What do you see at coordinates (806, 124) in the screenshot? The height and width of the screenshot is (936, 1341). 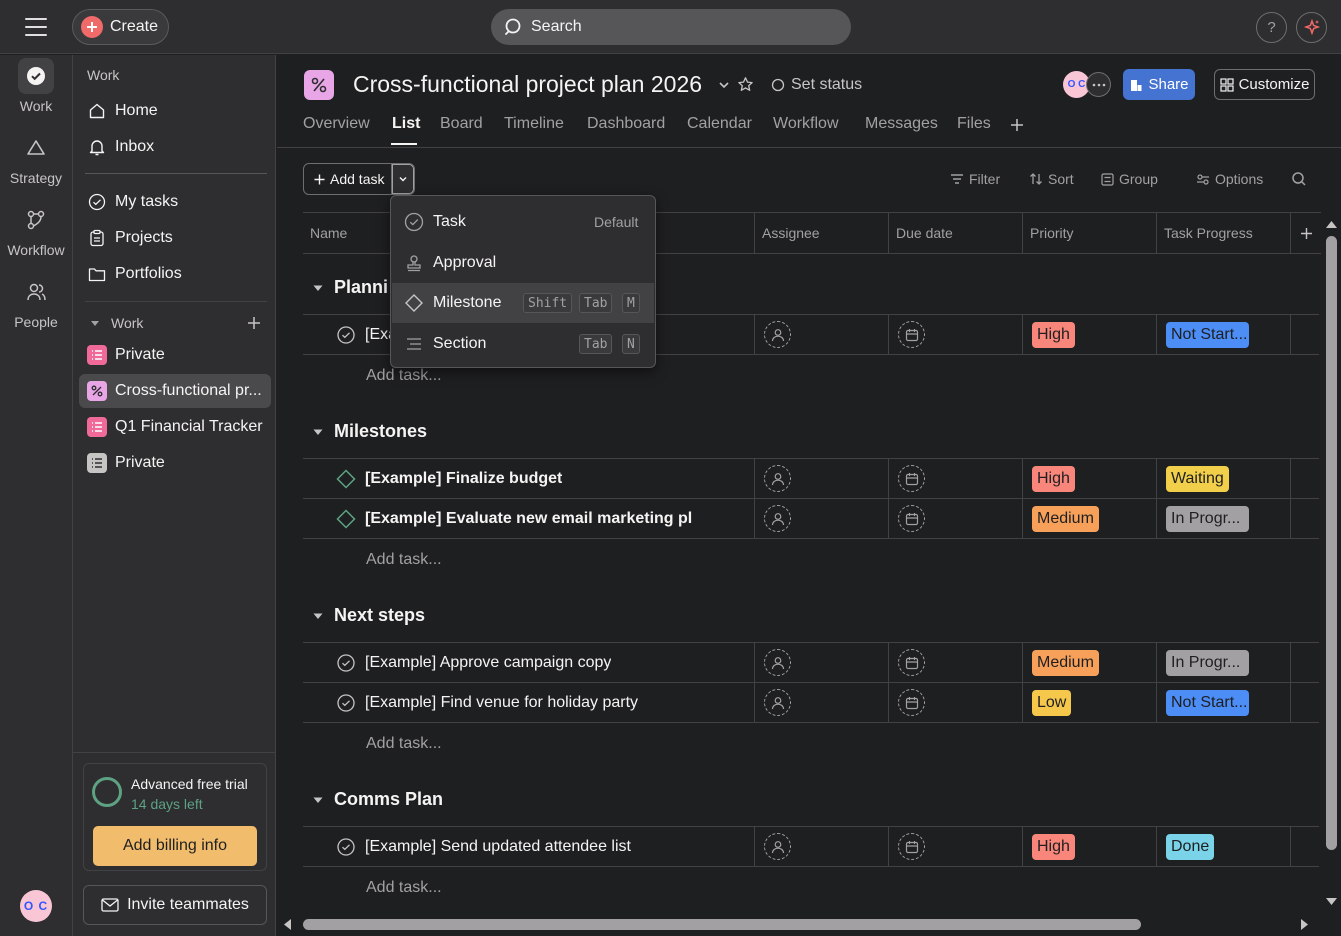 I see `tab-workflow: Workflow` at bounding box center [806, 124].